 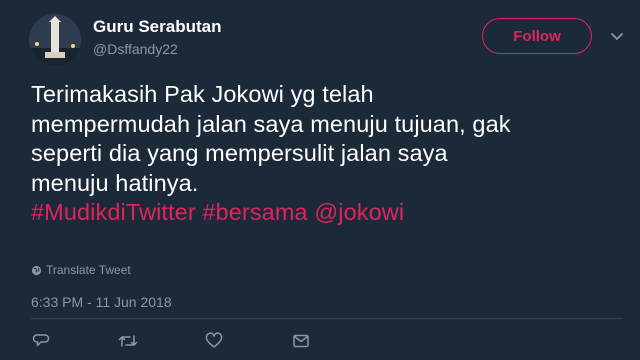 I want to click on tweet-tags-line: #MudikdiTwitter #bersama @jokowi, so click(x=326, y=213).